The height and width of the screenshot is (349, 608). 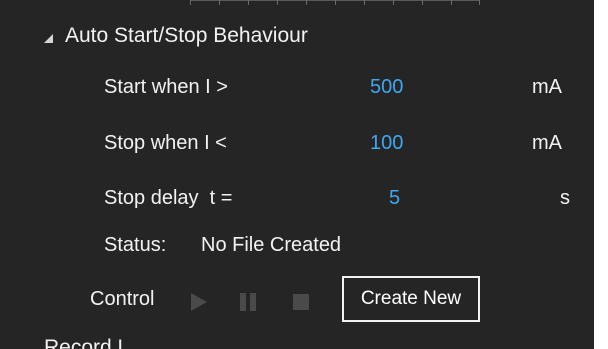 What do you see at coordinates (297, 199) in the screenshot?
I see `setting-row-delay: Stop delay t = 5 s` at bounding box center [297, 199].